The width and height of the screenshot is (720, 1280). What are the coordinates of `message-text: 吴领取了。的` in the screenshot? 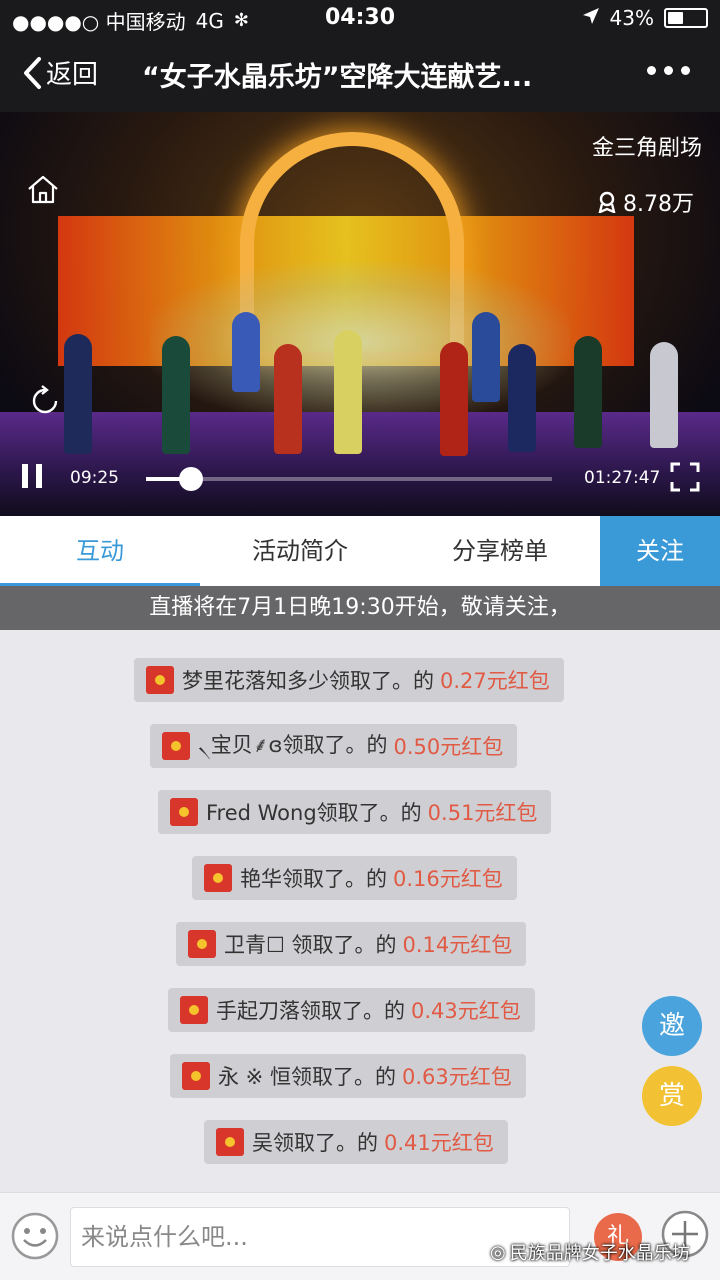 It's located at (315, 1143).